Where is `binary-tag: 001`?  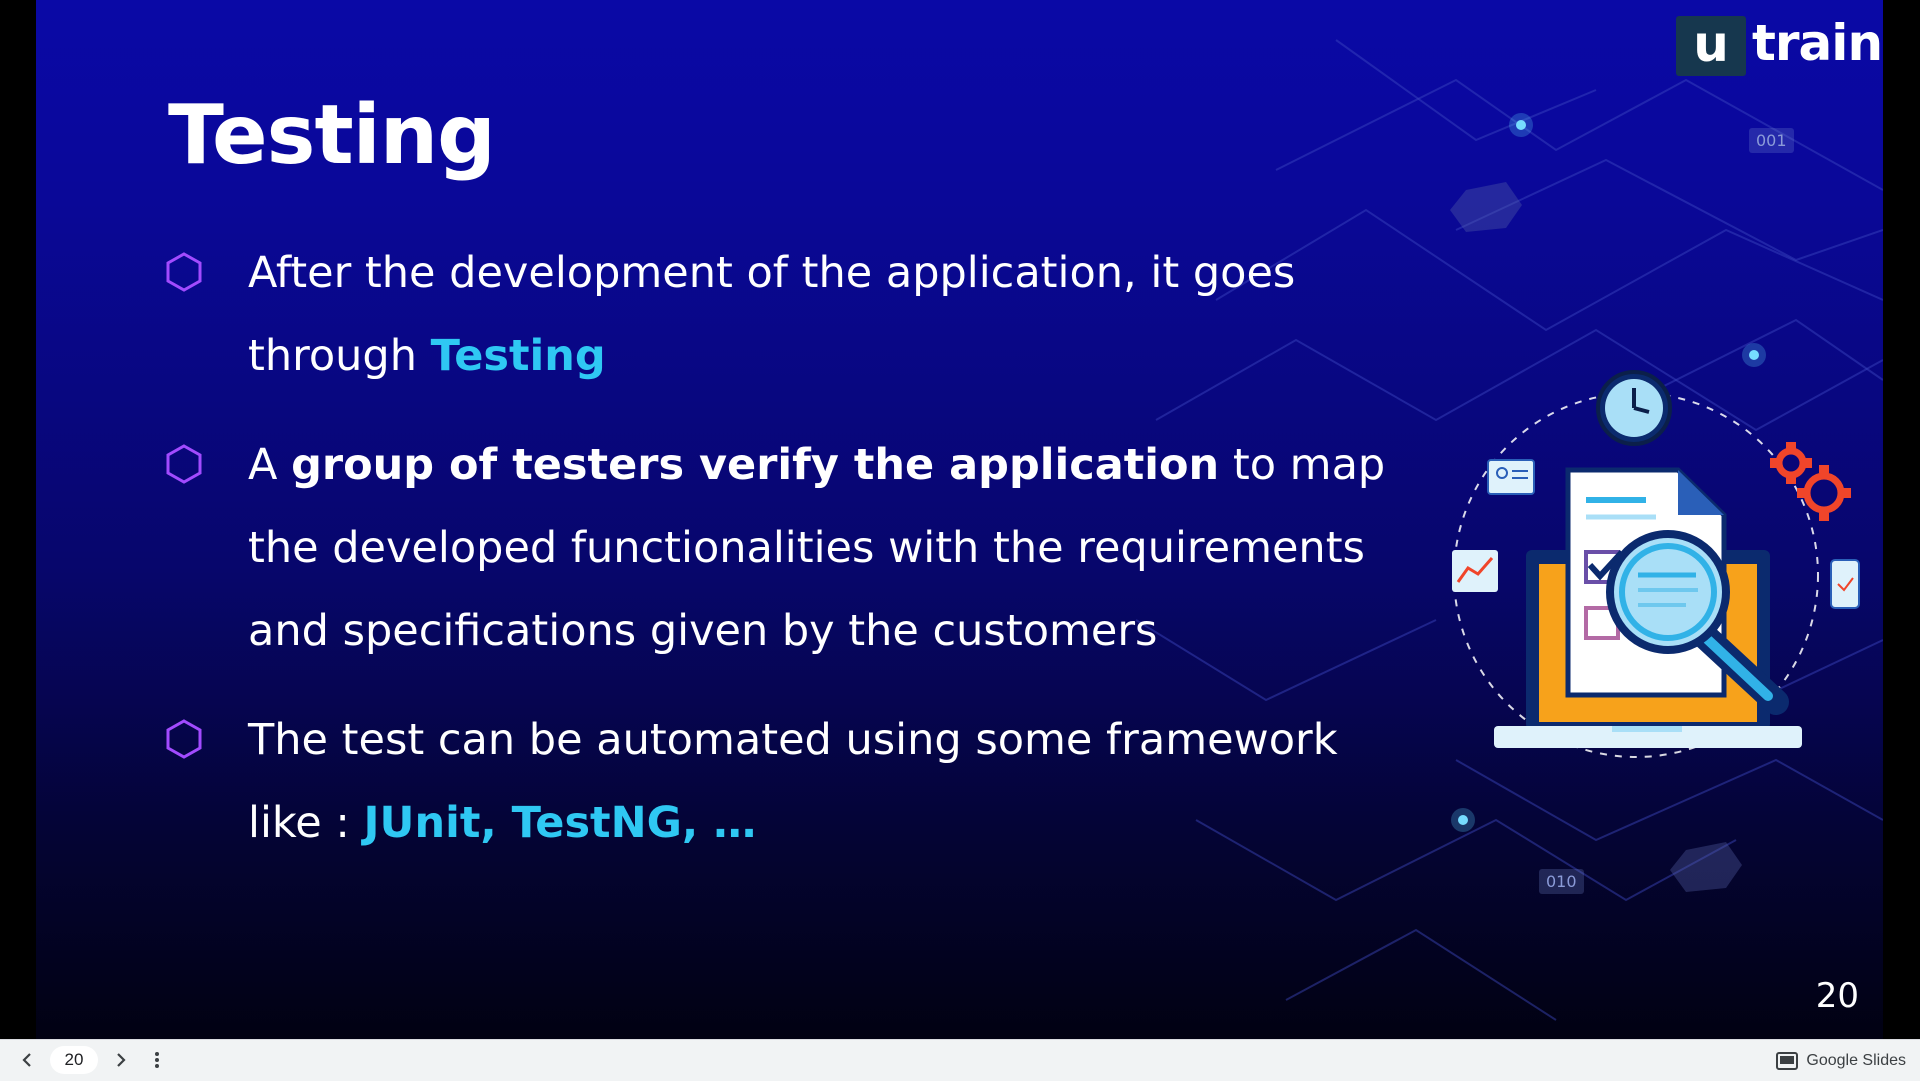
binary-tag: 001 is located at coordinates (1771, 140).